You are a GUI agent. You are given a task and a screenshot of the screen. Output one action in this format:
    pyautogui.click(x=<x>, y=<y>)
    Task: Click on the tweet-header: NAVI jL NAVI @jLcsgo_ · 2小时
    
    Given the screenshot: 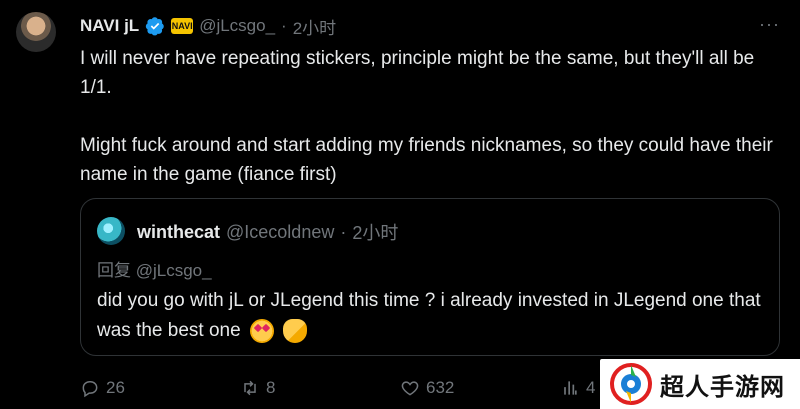 What is the action you would take?
    pyautogui.click(x=208, y=26)
    